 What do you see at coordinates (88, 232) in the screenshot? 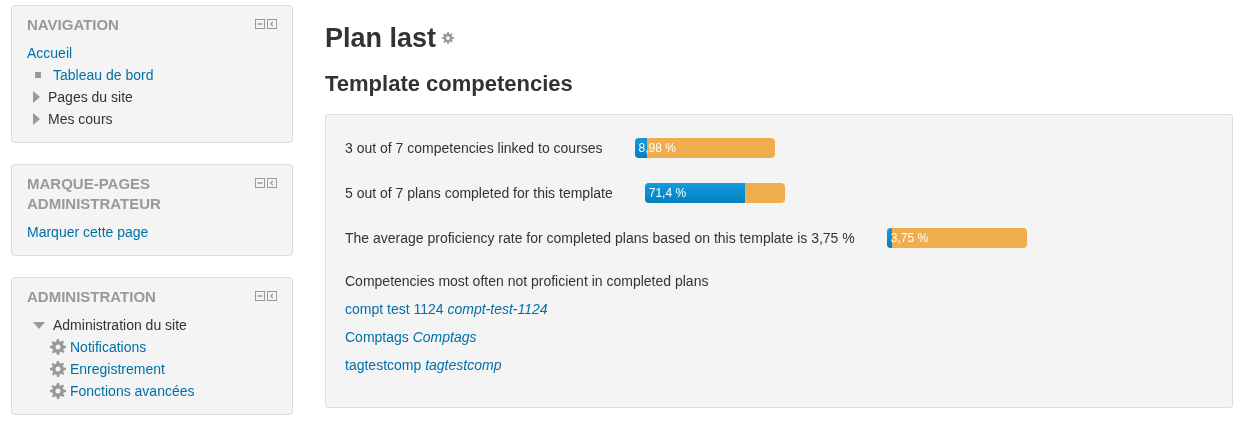
I see `nav-link: Marquer cette page` at bounding box center [88, 232].